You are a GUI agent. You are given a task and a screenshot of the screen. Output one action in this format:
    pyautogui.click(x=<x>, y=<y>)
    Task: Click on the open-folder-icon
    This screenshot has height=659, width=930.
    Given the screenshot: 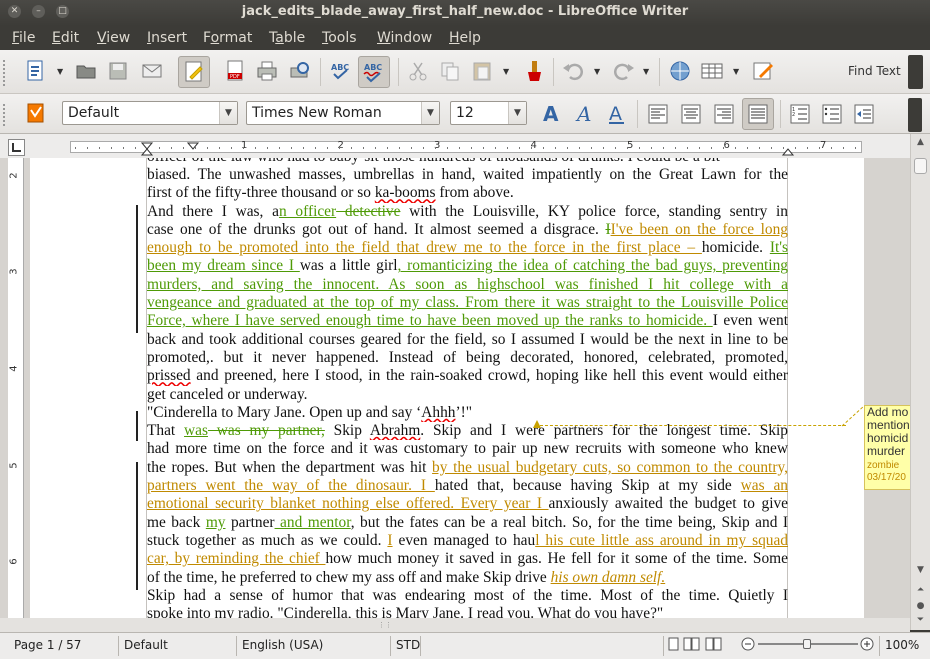 What is the action you would take?
    pyautogui.click(x=86, y=71)
    